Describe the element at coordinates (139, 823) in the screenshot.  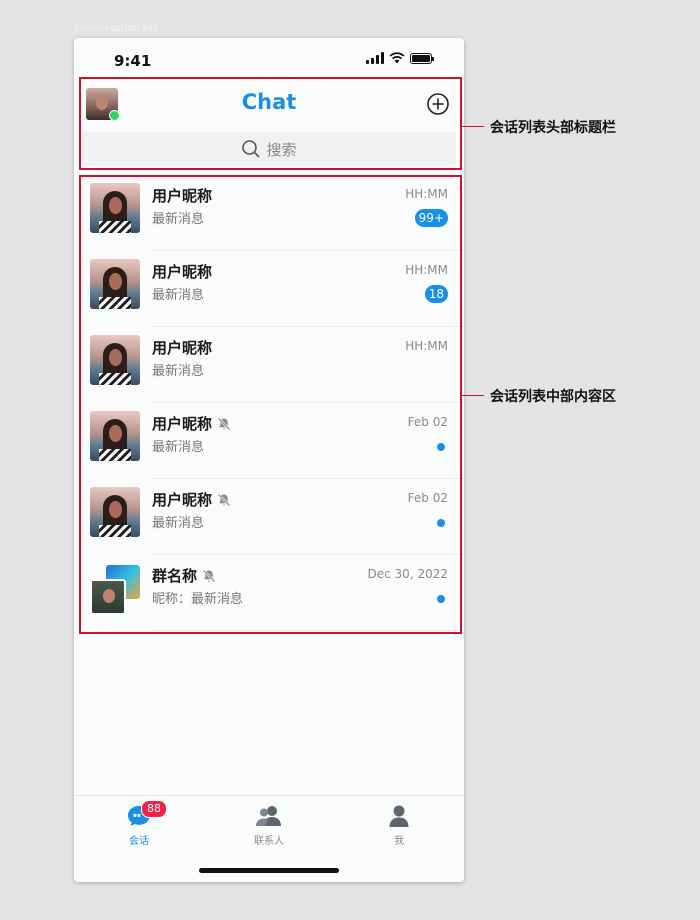
I see `tab-conversations: 88 会话` at that location.